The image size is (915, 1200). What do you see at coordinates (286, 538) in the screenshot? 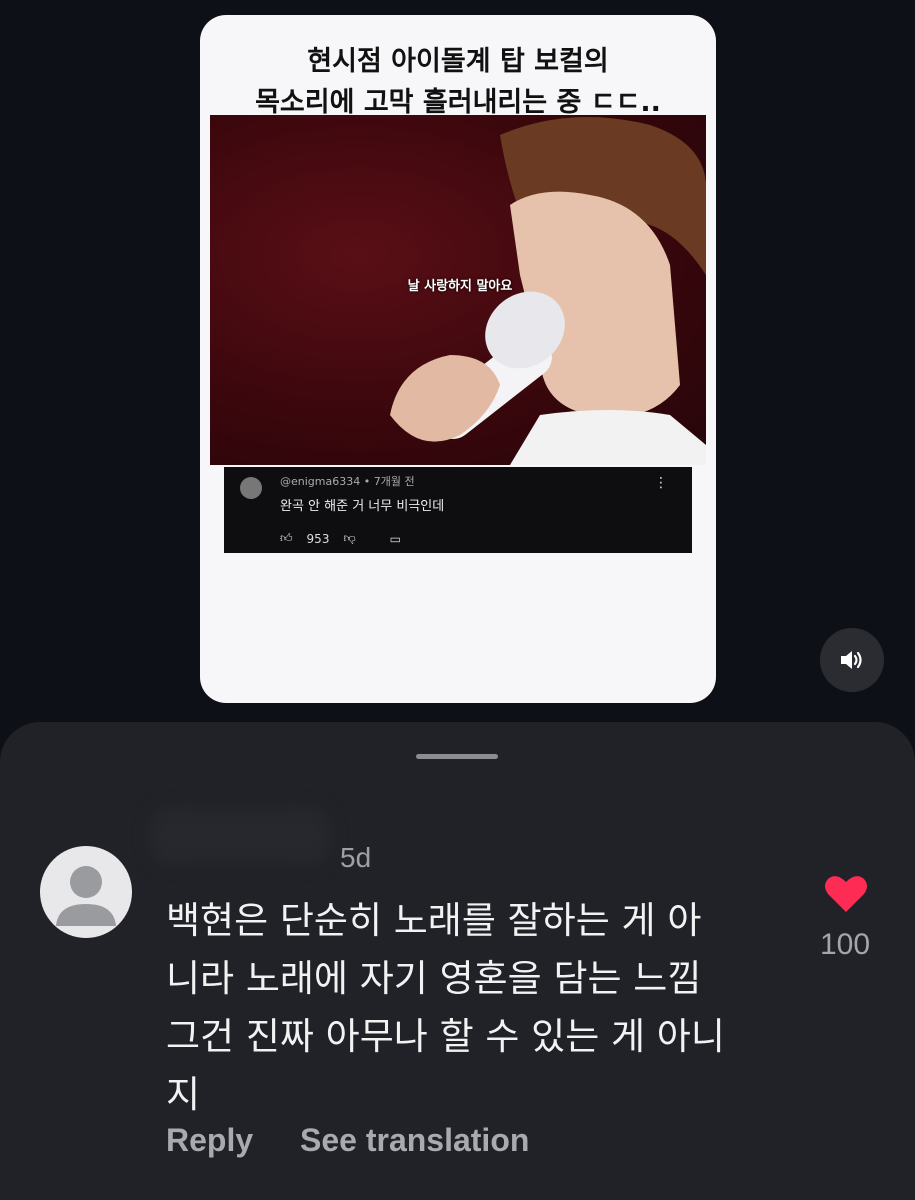
I see `thumbs-up-icon: 👍︎` at bounding box center [286, 538].